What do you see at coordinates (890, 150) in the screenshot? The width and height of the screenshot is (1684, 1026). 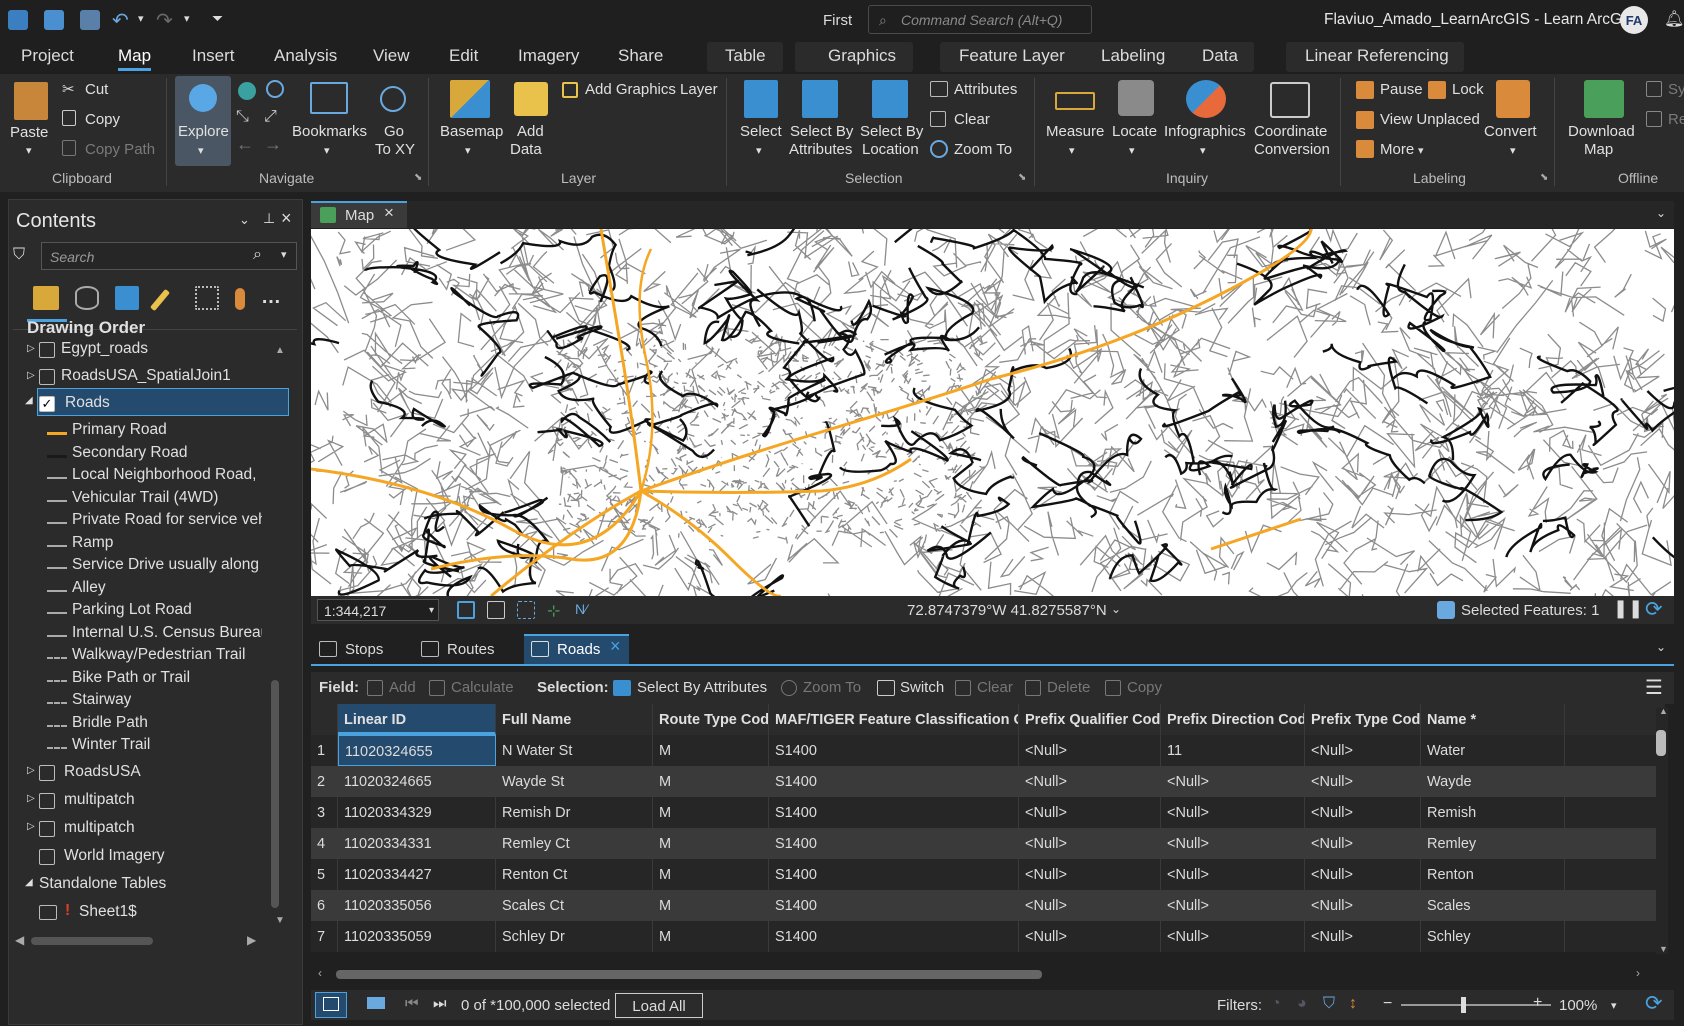 I see `select-by-location-label-2: Location` at bounding box center [890, 150].